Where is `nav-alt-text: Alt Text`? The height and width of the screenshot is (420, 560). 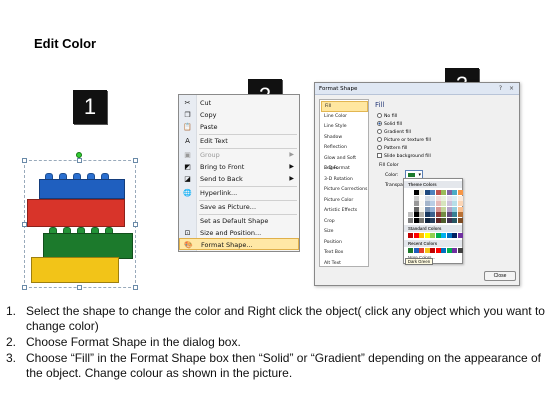 nav-alt-text: Alt Text is located at coordinates (344, 264).